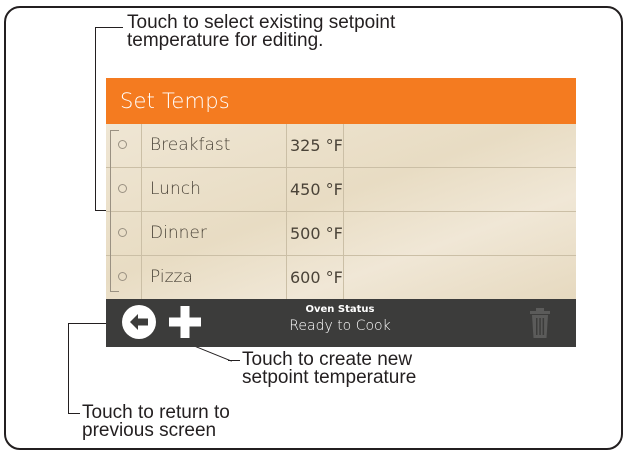  I want to click on setpoint-temp: 325 °F, so click(316, 145).